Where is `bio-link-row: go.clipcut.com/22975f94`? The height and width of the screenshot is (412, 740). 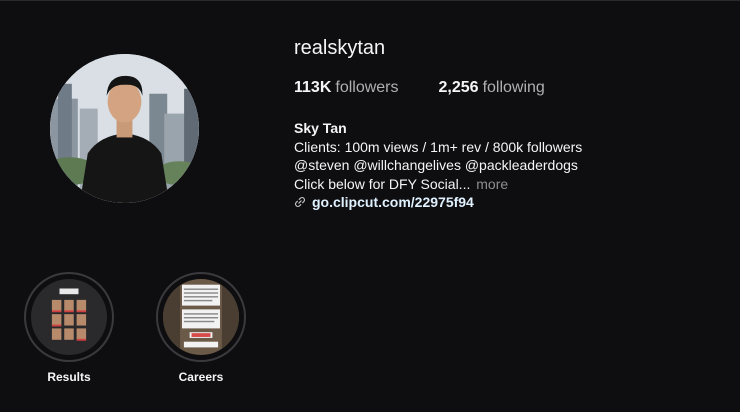 bio-link-row: go.clipcut.com/22975f94 is located at coordinates (438, 202).